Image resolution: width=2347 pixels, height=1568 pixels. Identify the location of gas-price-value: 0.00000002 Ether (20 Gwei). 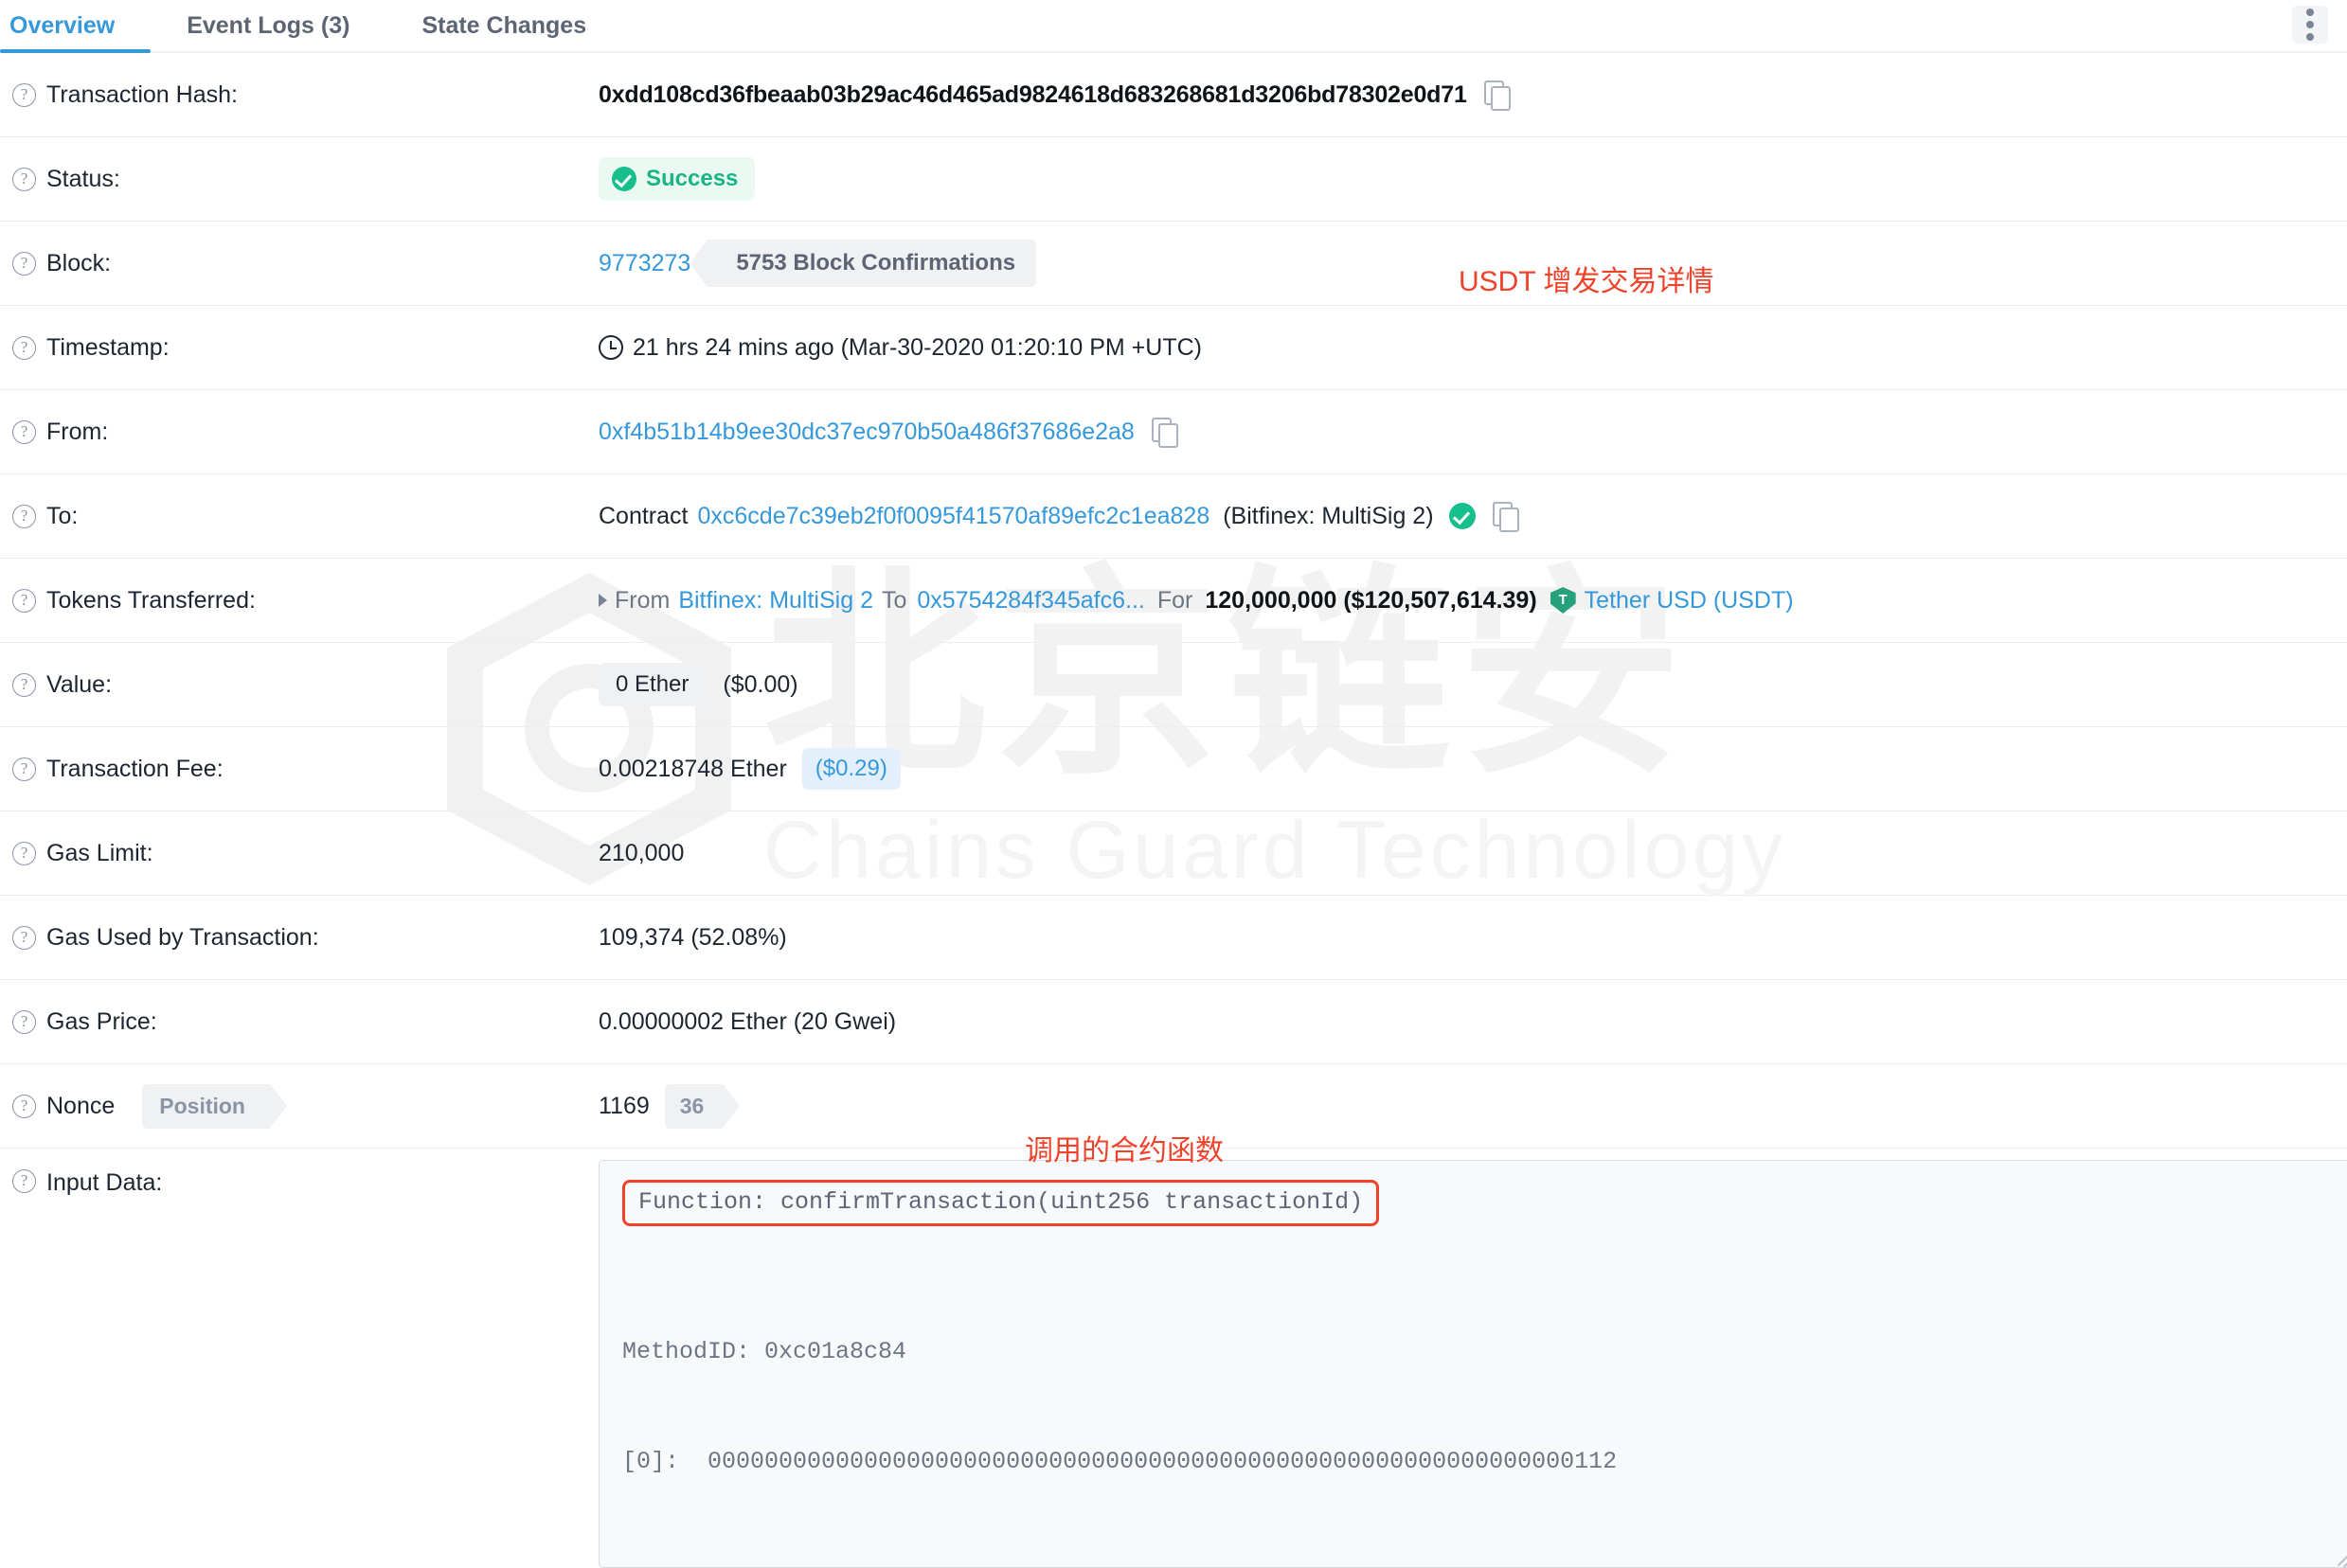
(748, 1021).